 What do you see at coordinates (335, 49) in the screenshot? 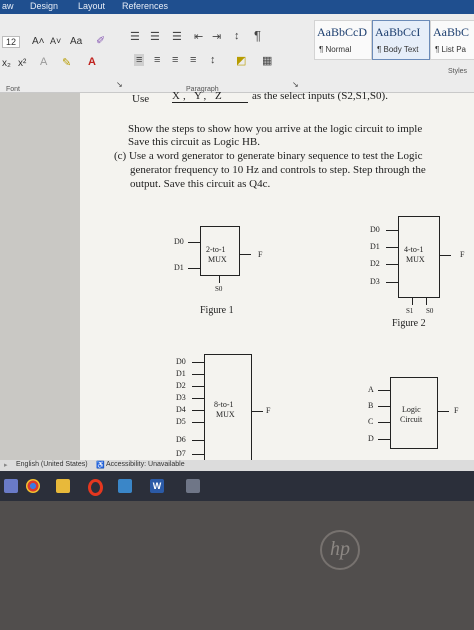
I see `style-normal-name: ¶ Normal` at bounding box center [335, 49].